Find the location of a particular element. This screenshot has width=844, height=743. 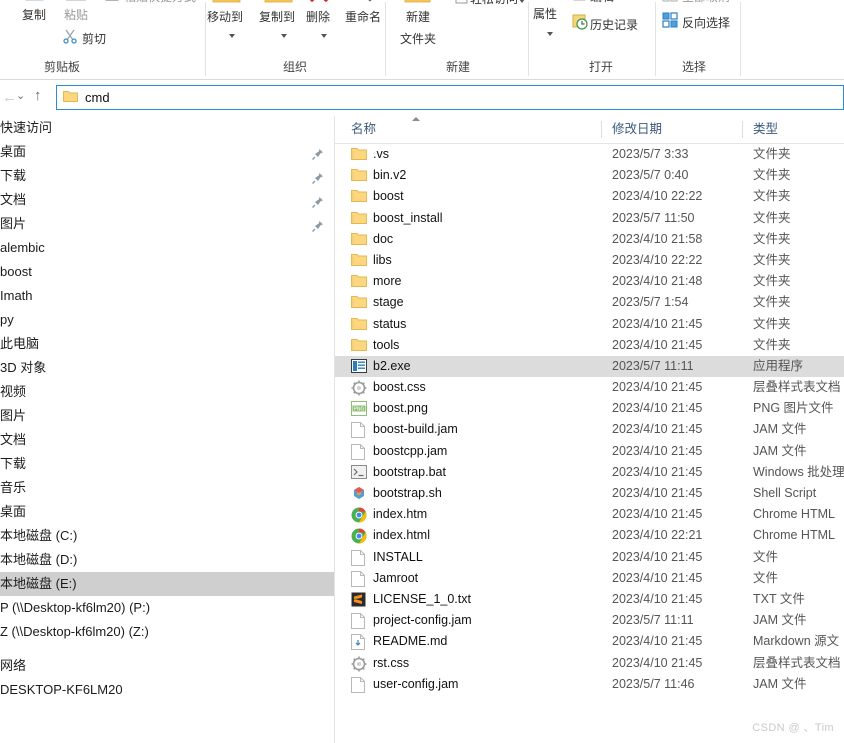

file-row: doc 2023/4/10 21:58 文件夹 is located at coordinates (589, 239).